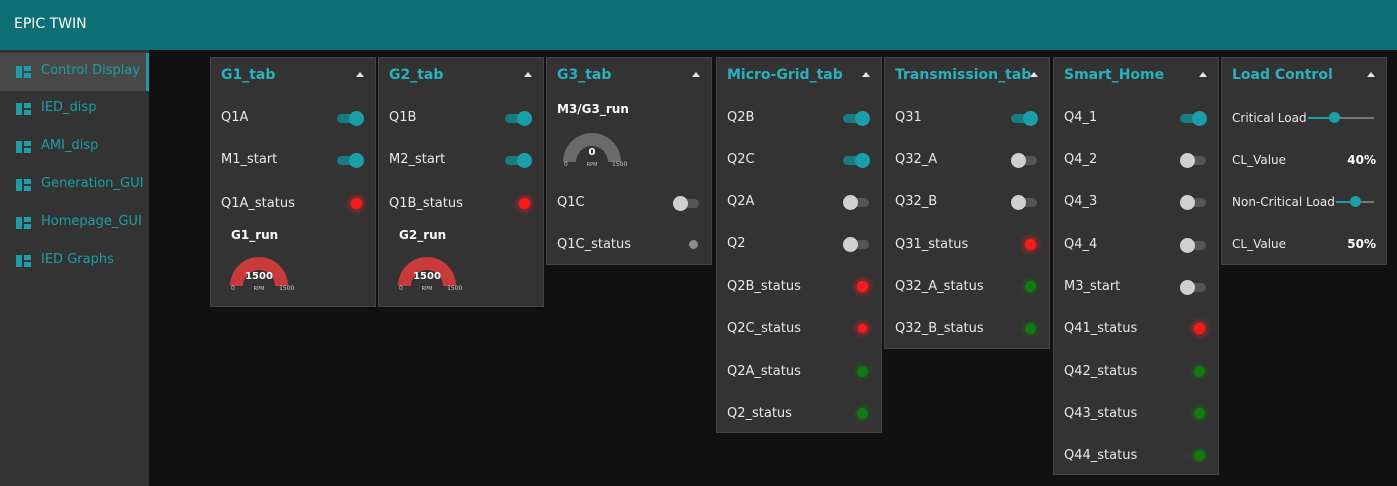 The width and height of the screenshot is (1397, 486). I want to click on q43-status-led, so click(1199, 413).